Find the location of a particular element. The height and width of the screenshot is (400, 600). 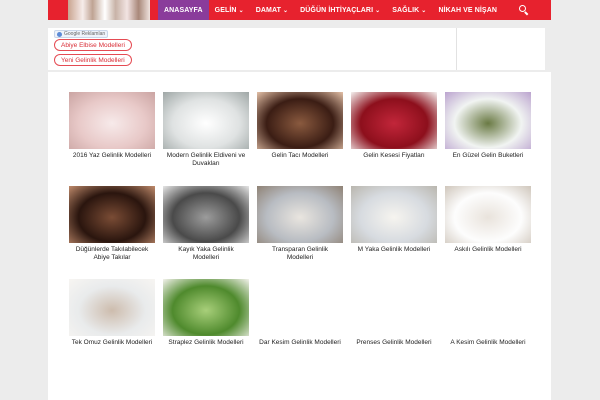

gallery-caption: Askılı Gelinlik Modelleri is located at coordinates (488, 250).